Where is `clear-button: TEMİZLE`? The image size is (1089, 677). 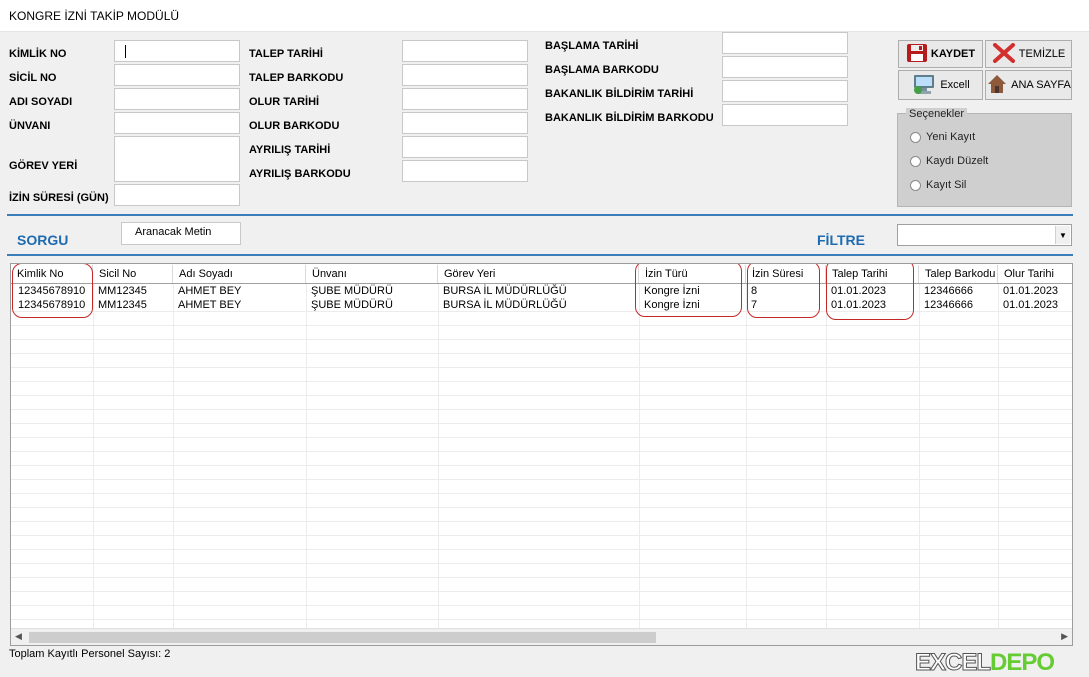 clear-button: TEMİZLE is located at coordinates (1028, 54).